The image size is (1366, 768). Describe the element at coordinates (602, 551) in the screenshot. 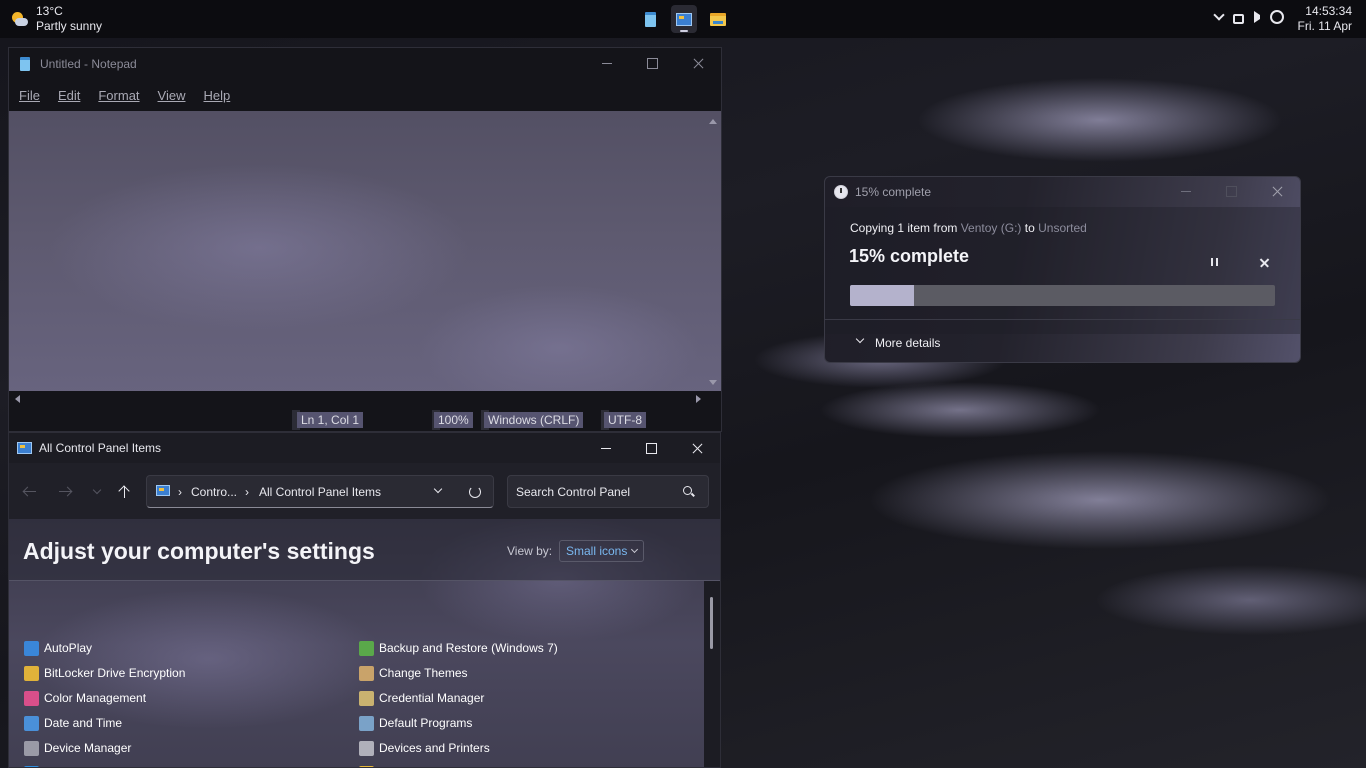

I see `view-by-dropdown: Small icons` at that location.